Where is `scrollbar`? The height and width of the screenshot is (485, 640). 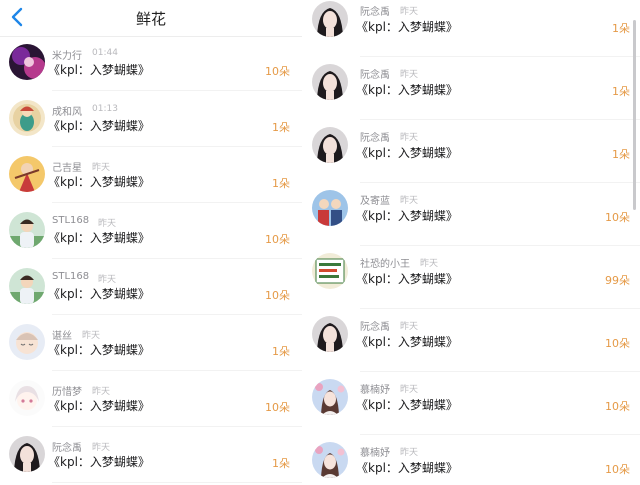 scrollbar is located at coordinates (634, 115).